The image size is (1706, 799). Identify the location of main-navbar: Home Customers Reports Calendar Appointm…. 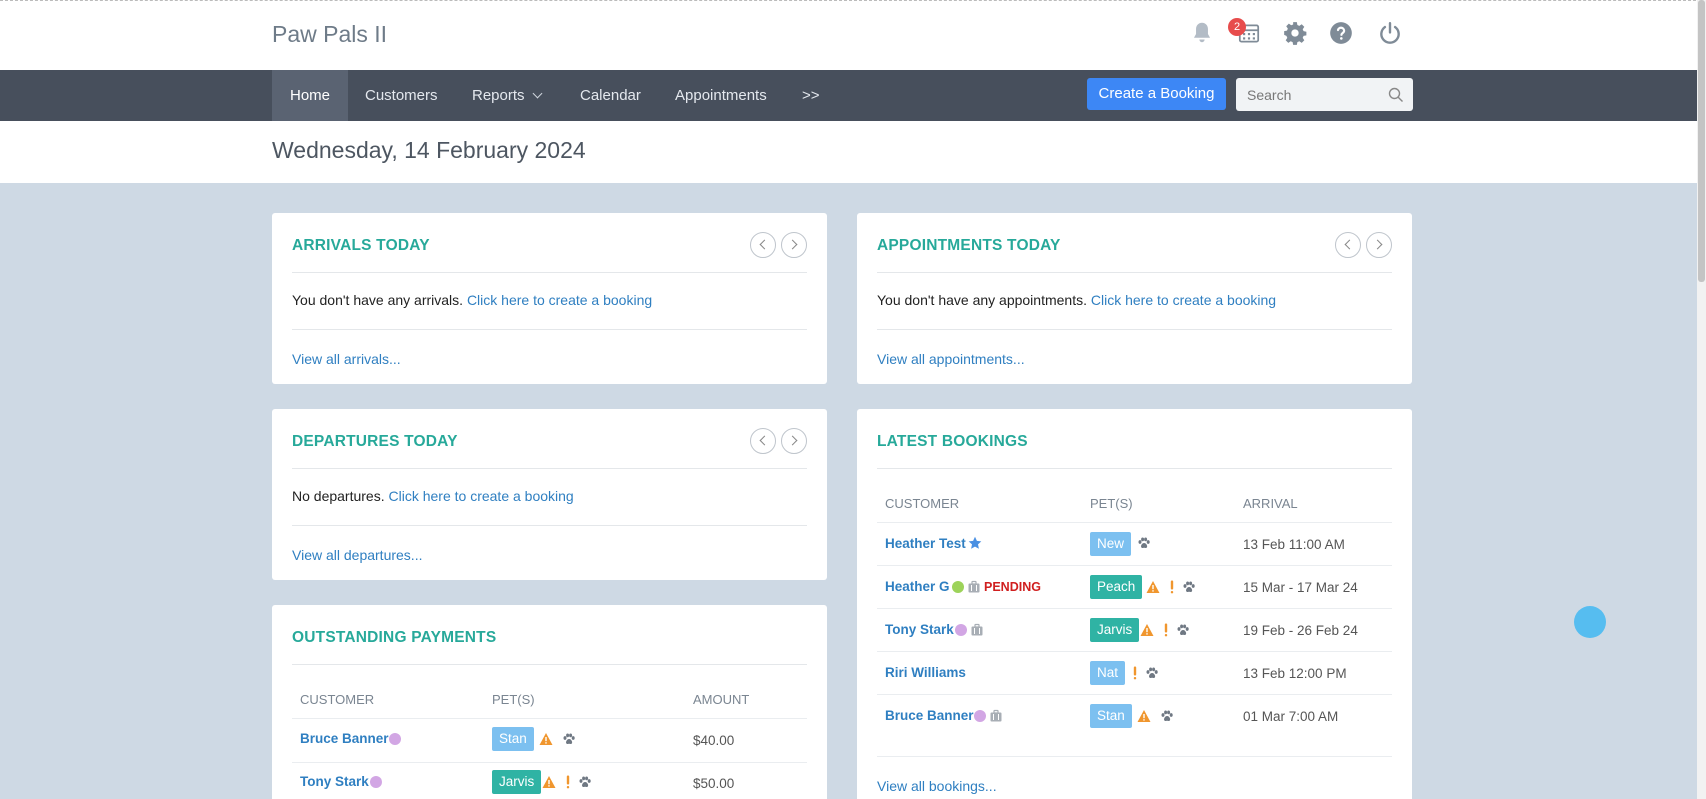
(848, 95).